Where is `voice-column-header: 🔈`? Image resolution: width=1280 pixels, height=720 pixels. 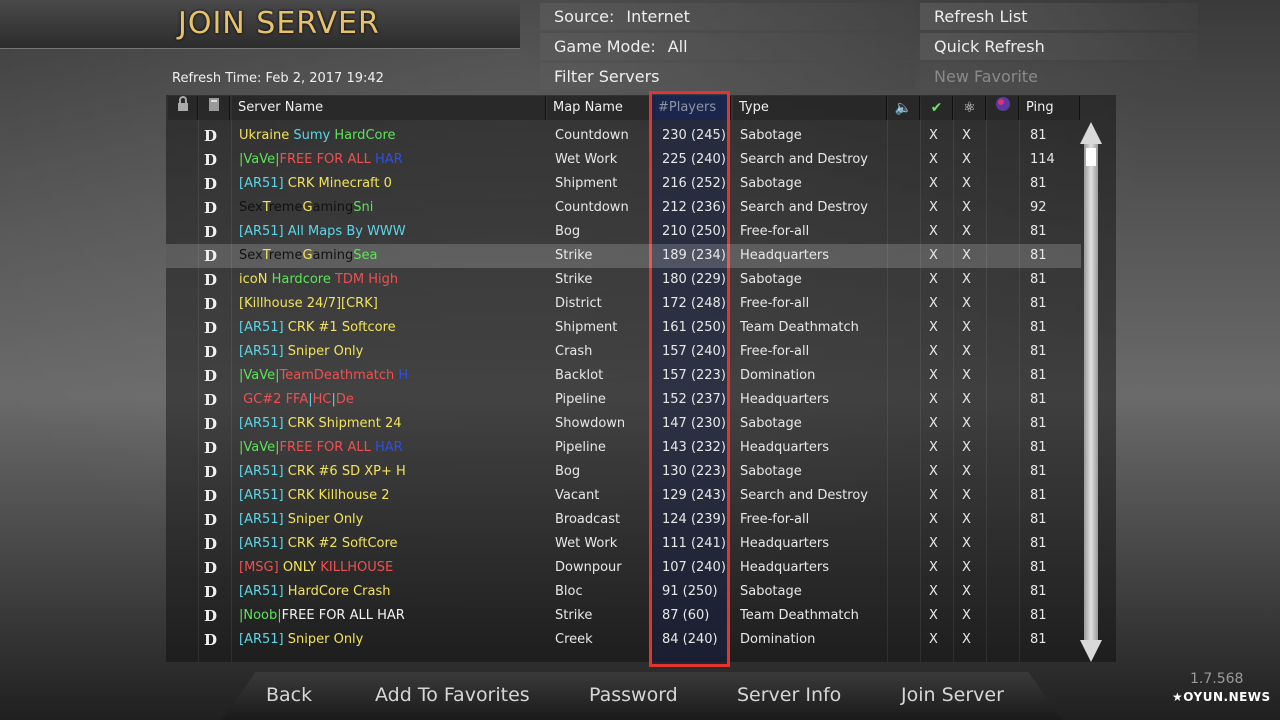 voice-column-header: 🔈 is located at coordinates (904, 108).